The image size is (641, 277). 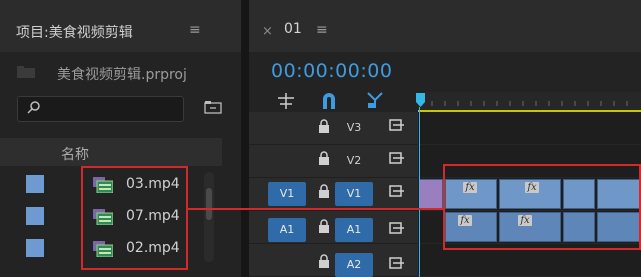 What do you see at coordinates (354, 230) in the screenshot?
I see `track-target-a1: A1` at bounding box center [354, 230].